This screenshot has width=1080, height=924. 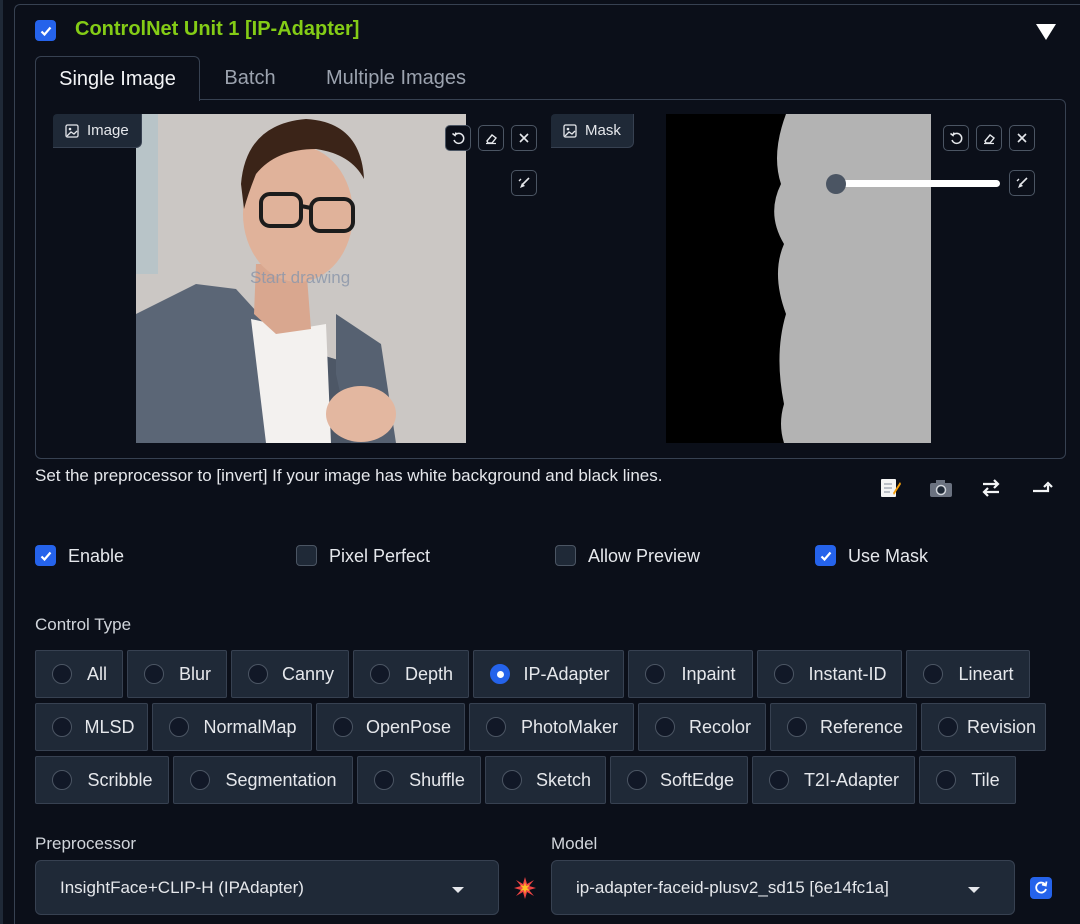 I want to click on control-type-inpaint-label: Inpaint, so click(x=708, y=673).